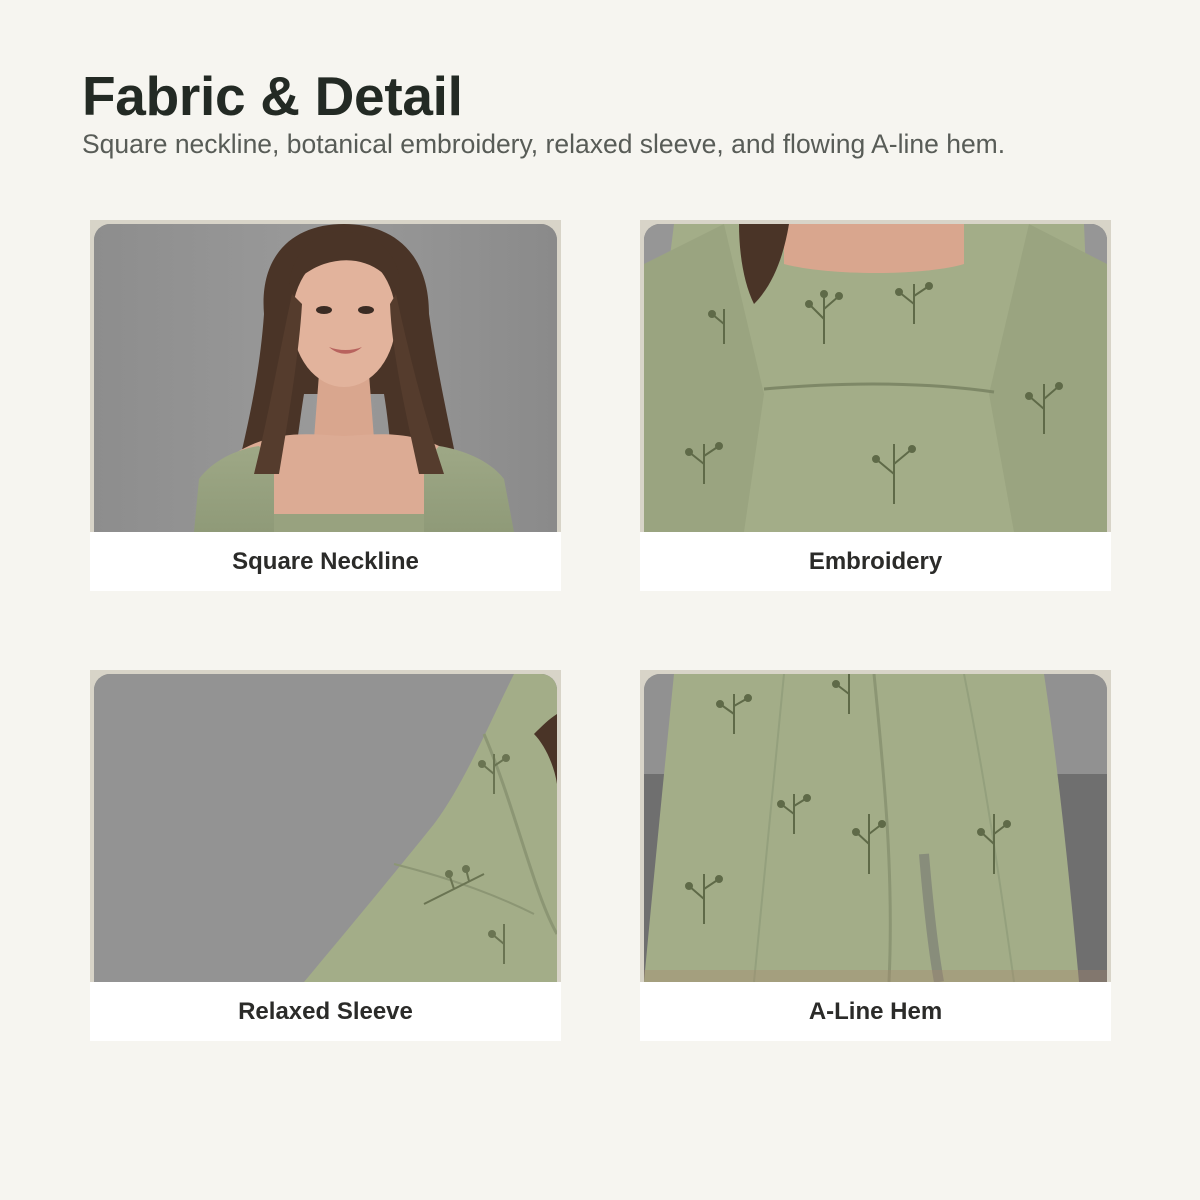 This screenshot has height=1200, width=1200. I want to click on detail-card-neckline: Square Neckline, so click(325, 405).